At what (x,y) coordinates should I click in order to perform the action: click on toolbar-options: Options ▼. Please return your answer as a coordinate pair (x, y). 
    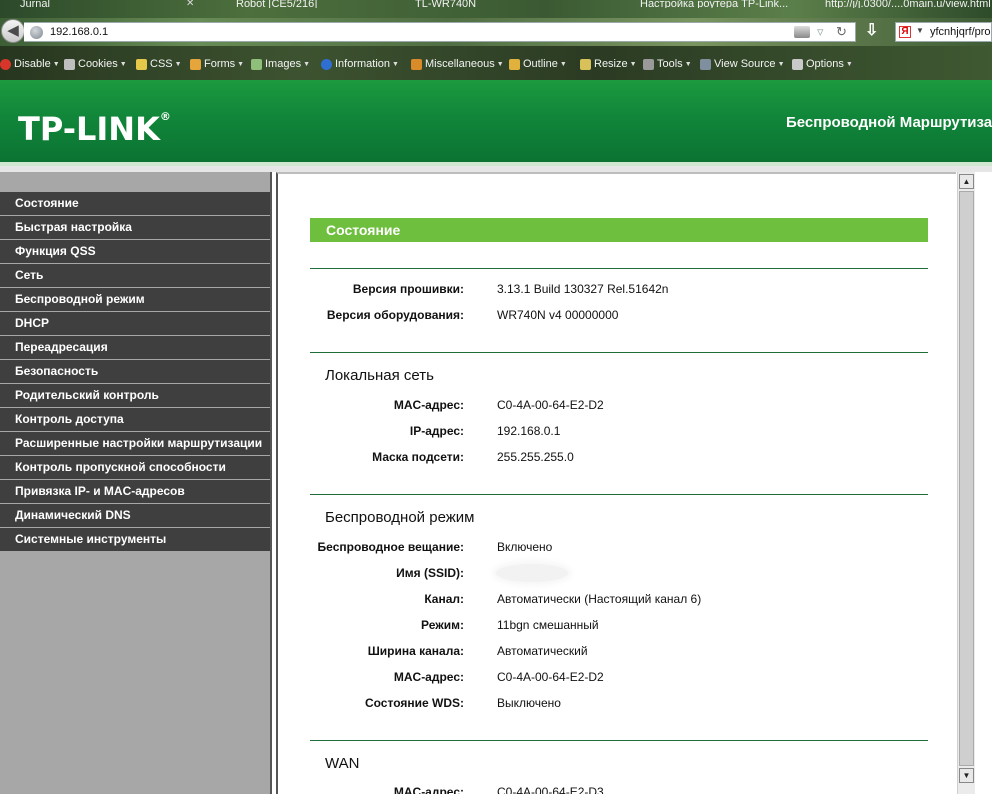
    Looking at the image, I should click on (822, 64).